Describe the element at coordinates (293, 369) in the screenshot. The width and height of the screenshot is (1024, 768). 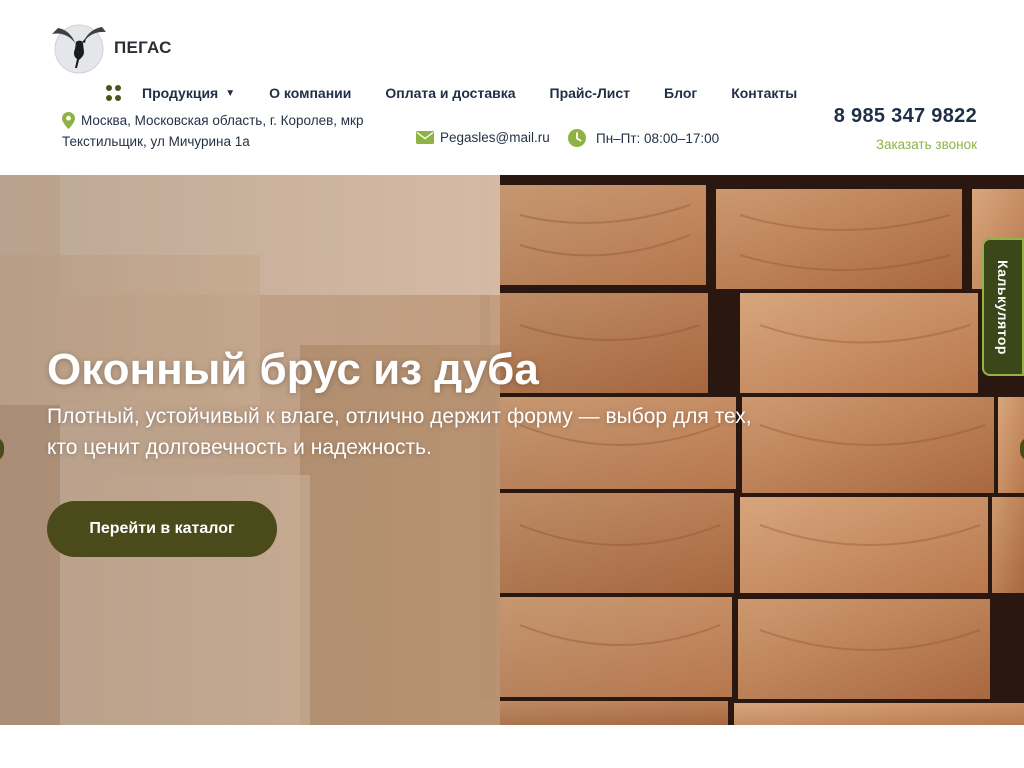
I see `hero-title: Оконный брус из дуба` at that location.